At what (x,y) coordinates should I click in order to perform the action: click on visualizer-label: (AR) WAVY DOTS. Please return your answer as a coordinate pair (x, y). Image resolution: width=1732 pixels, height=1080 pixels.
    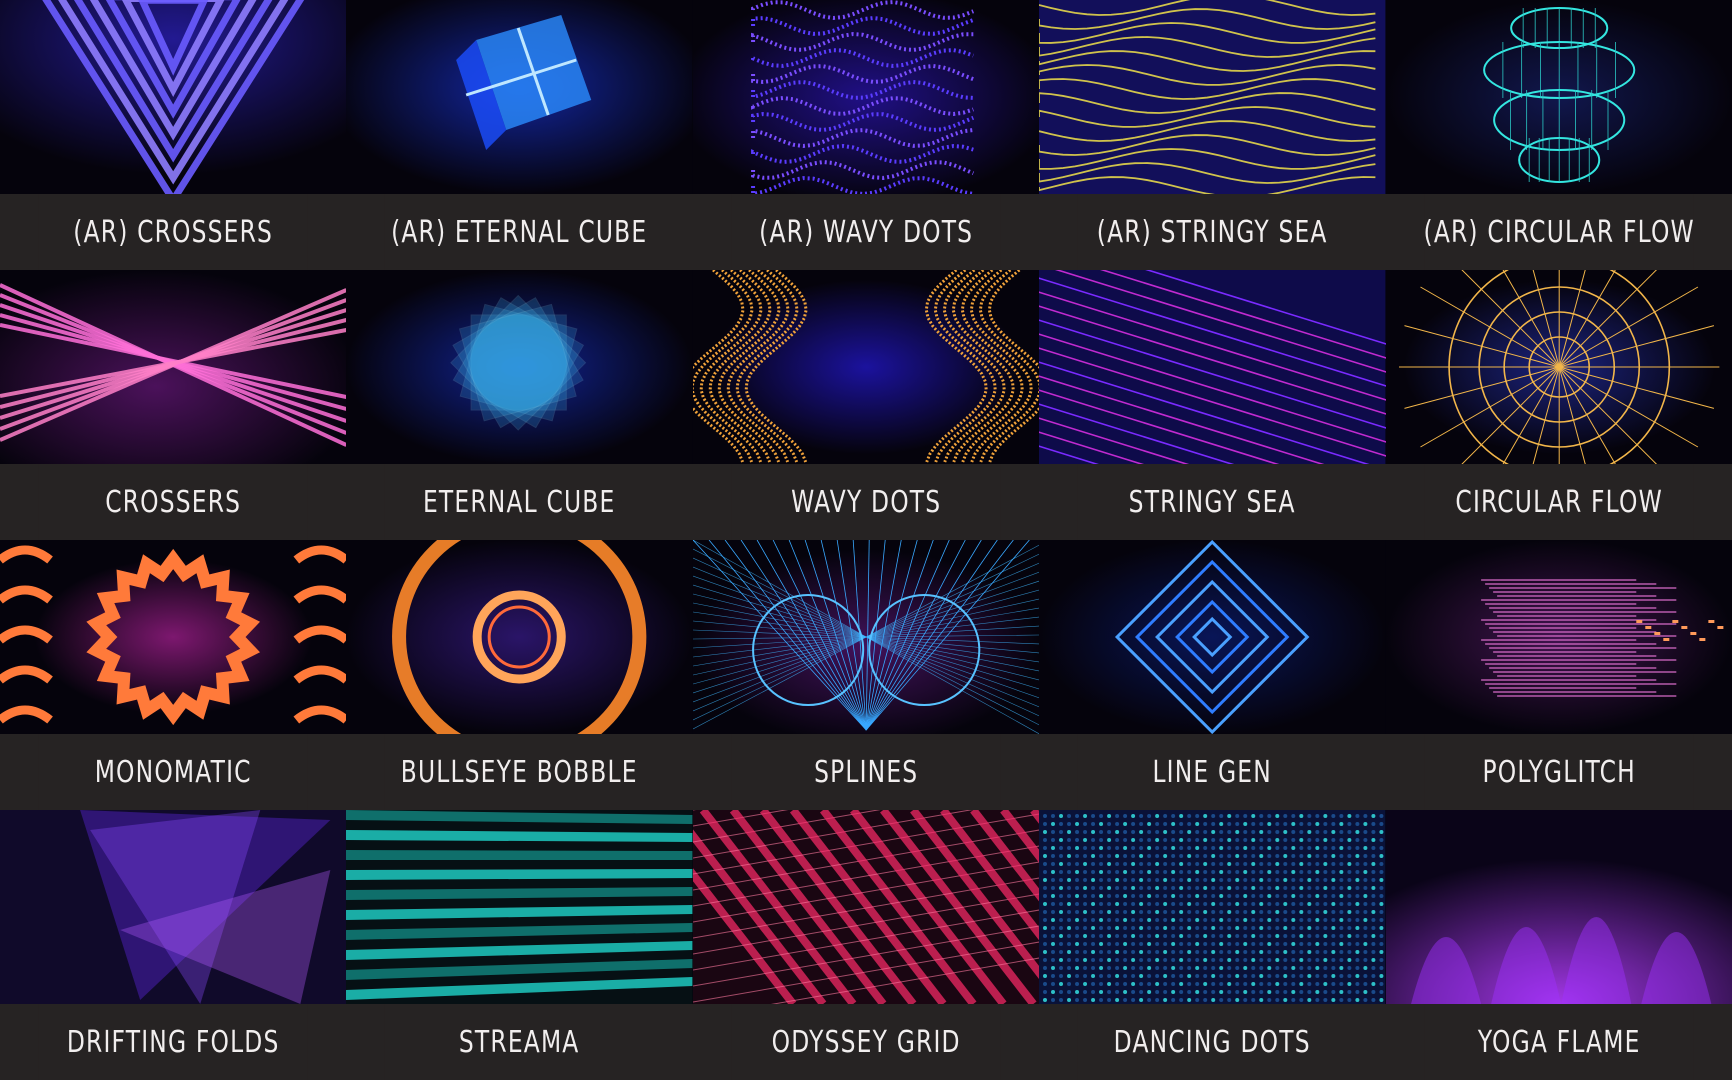
    Looking at the image, I should click on (866, 232).